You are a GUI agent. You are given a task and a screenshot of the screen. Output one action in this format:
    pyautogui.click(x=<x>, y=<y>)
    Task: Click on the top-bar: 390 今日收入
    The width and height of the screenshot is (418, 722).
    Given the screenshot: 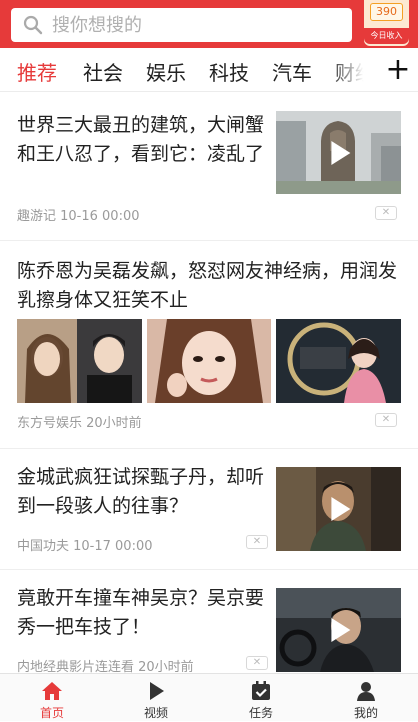 What is the action you would take?
    pyautogui.click(x=209, y=24)
    